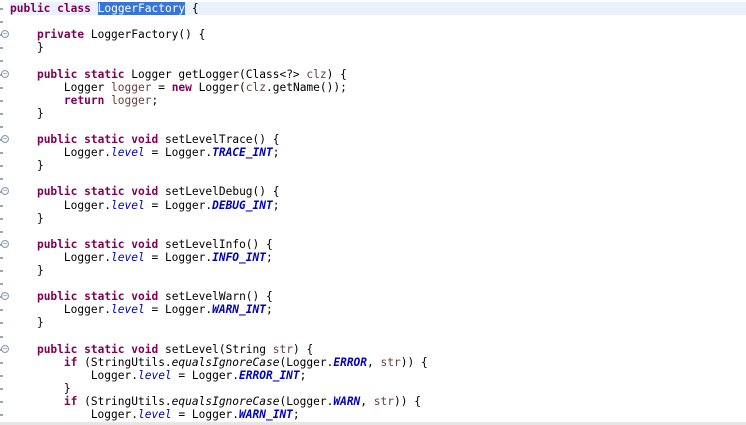  What do you see at coordinates (378, 257) in the screenshot?
I see `code-line: Logger.level = Logger.INFO_INT;` at bounding box center [378, 257].